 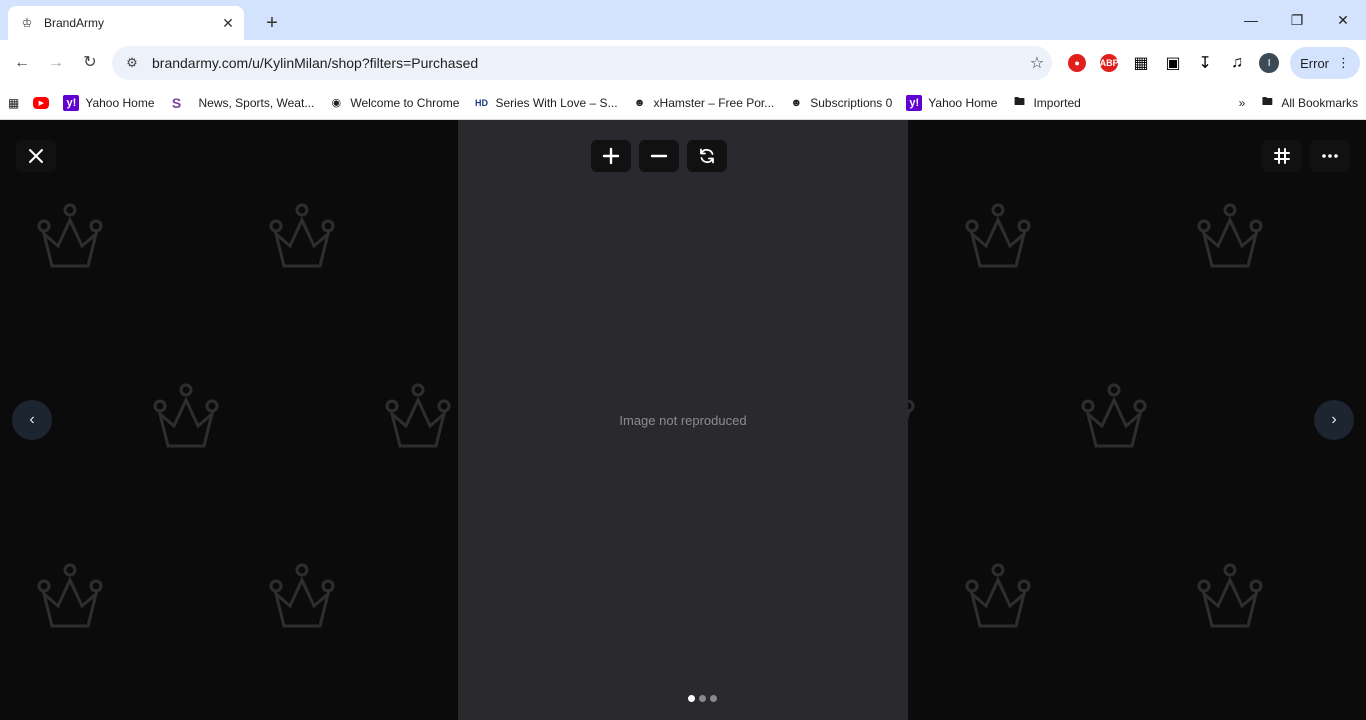 I want to click on tab-brandarmy: ♔ BrandArmy ✕, so click(x=126, y=23).